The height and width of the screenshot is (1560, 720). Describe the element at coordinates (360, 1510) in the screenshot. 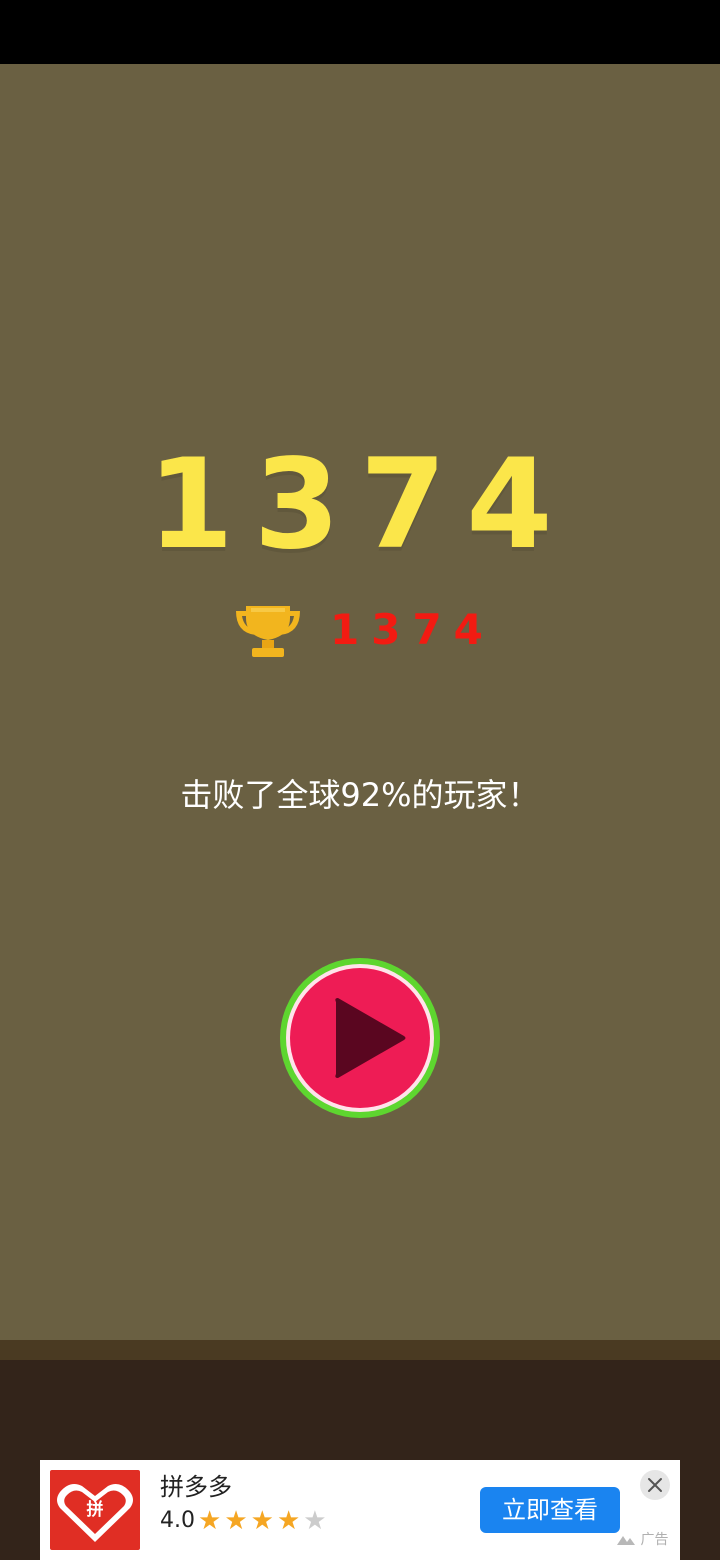

I see `ad-banner: 拼 拼多多 4.0 ★ ★ ★ ★ ★ 立即查看 广告` at that location.